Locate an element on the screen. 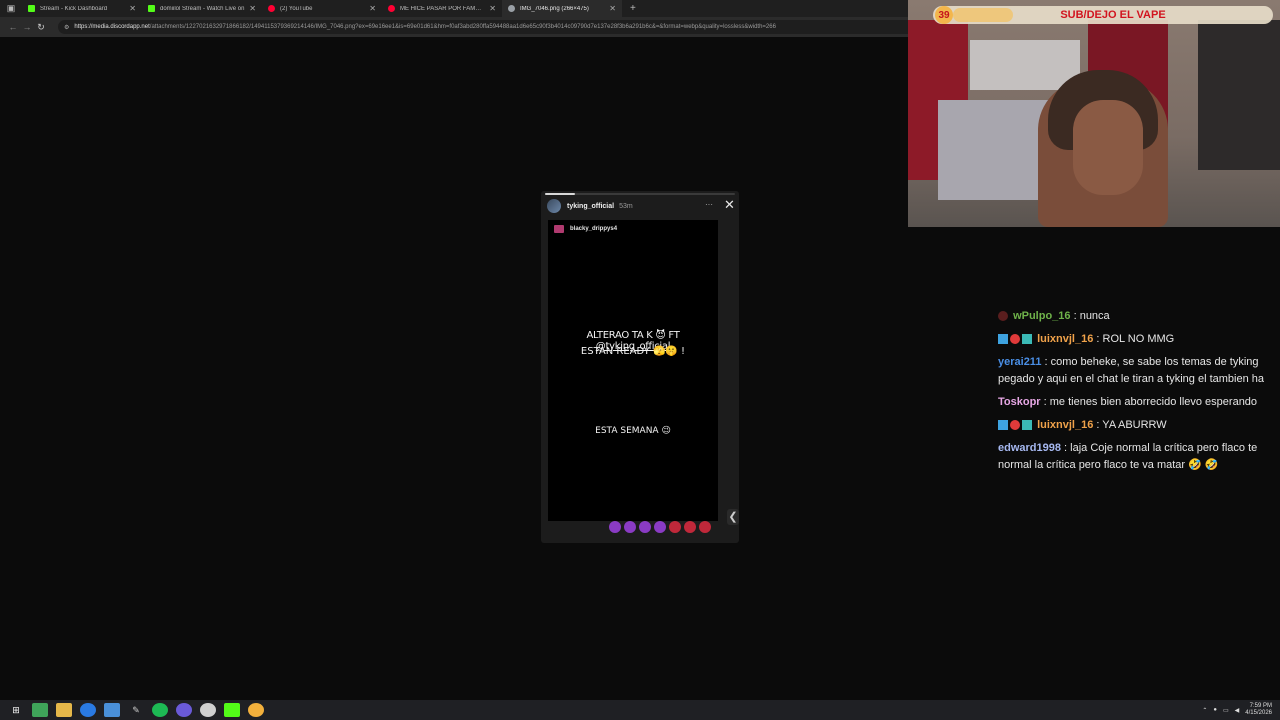  tab-kick-dashboard: Stream - Kick Dashboard ✕ is located at coordinates (82, 8).